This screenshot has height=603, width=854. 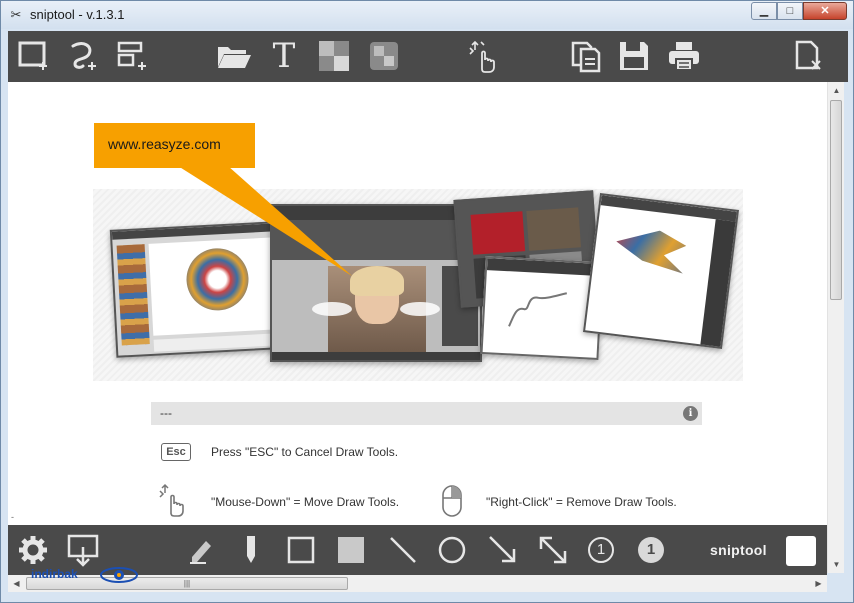 I want to click on number-filled-label: 1, so click(x=651, y=550).